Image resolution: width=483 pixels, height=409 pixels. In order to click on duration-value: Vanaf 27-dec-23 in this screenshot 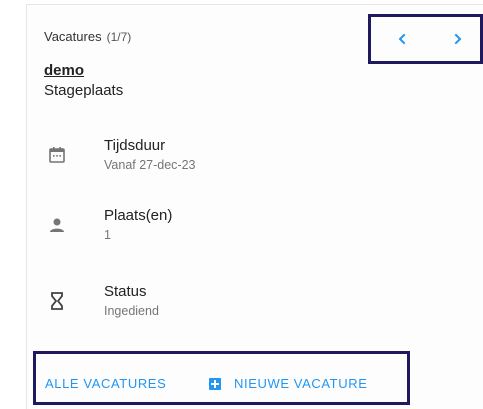, I will do `click(150, 165)`.